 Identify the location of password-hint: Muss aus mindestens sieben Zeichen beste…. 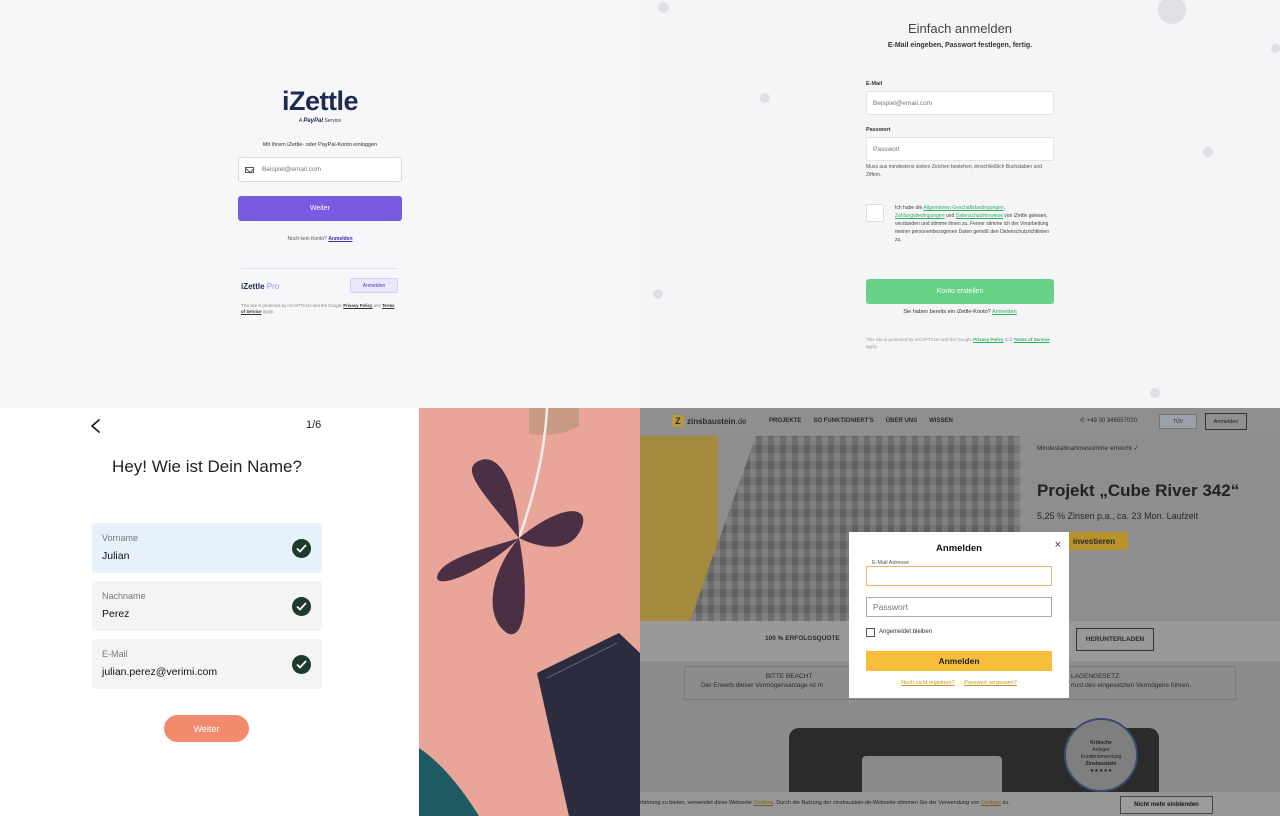
(954, 171).